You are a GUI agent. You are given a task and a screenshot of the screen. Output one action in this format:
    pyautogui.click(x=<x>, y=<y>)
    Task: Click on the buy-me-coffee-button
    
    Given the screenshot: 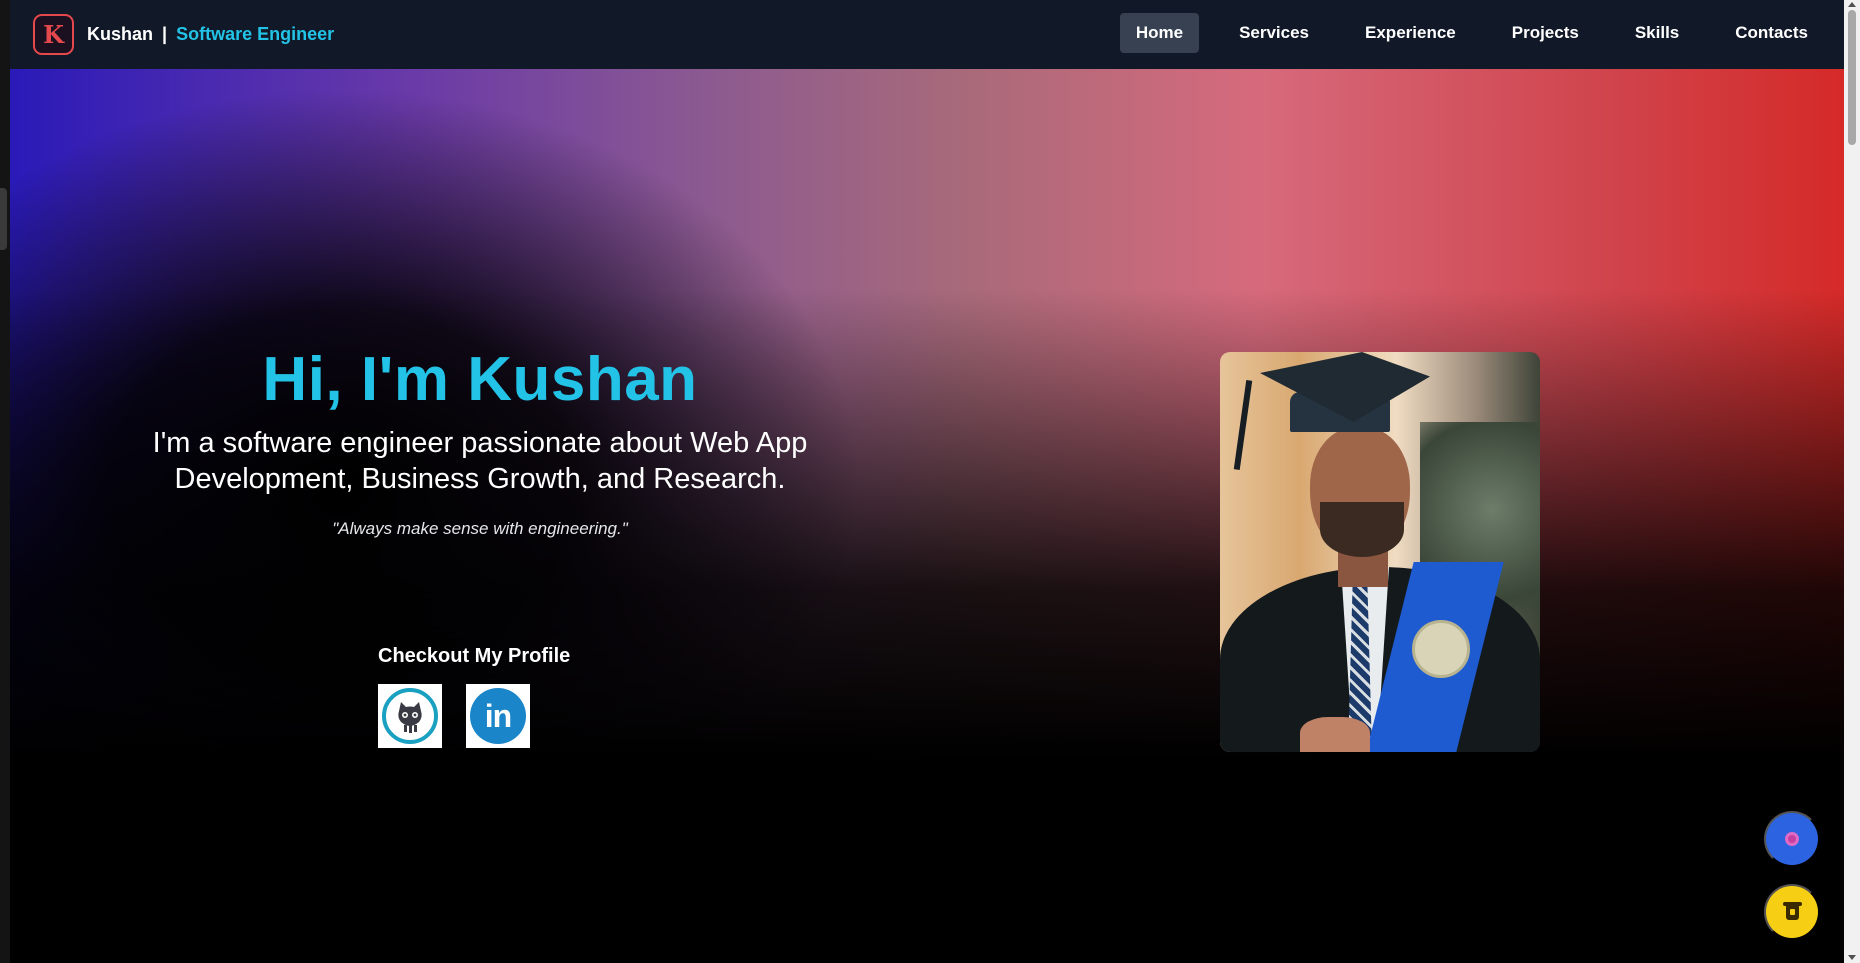 What is the action you would take?
    pyautogui.click(x=1792, y=912)
    